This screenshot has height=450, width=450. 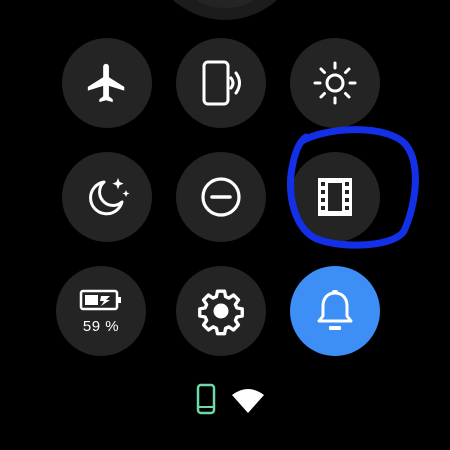 I want to click on gear-icon, so click(x=221, y=312).